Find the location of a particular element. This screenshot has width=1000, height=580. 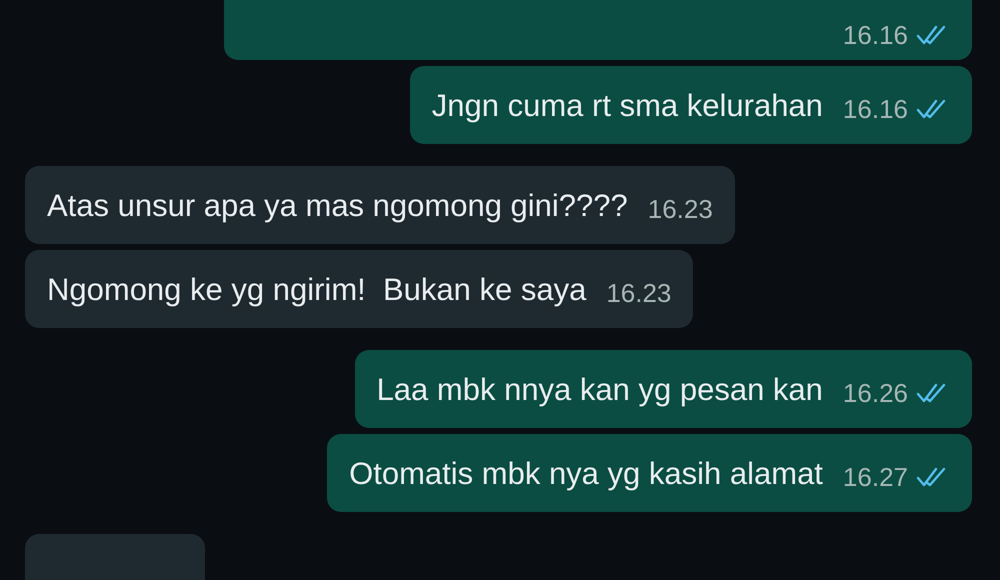

message-time: 16.27 is located at coordinates (875, 477).